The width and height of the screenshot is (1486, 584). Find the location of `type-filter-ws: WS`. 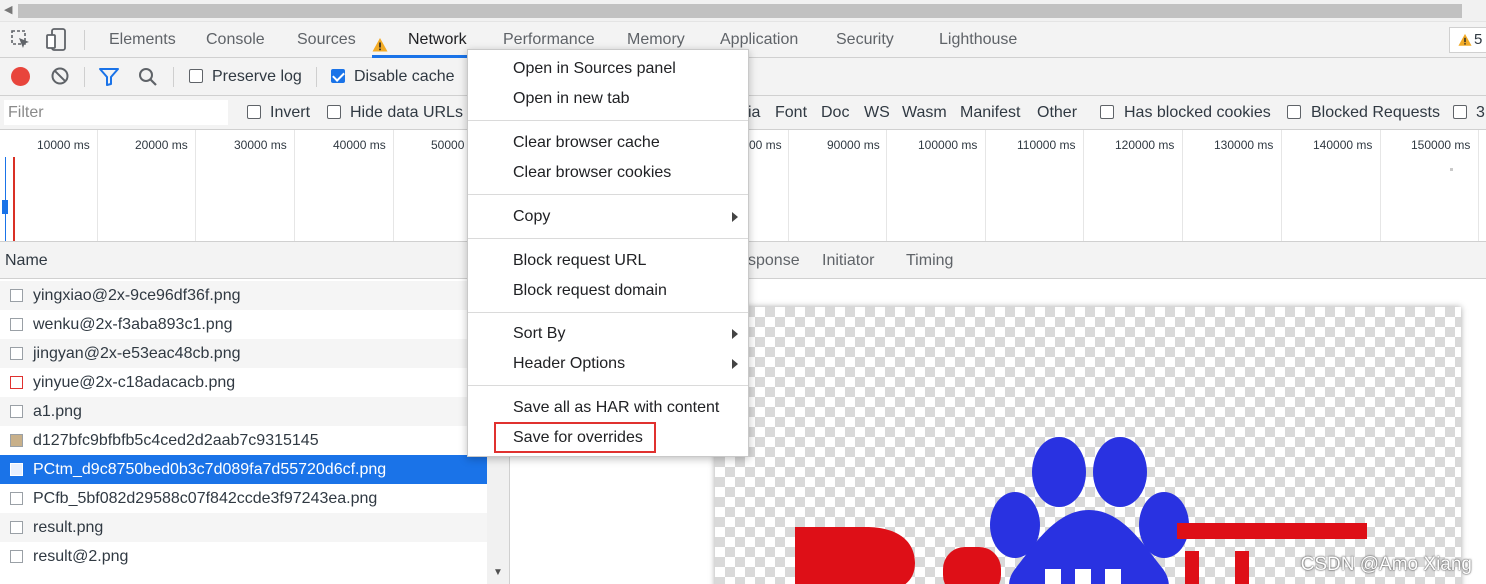

type-filter-ws: WS is located at coordinates (877, 113).